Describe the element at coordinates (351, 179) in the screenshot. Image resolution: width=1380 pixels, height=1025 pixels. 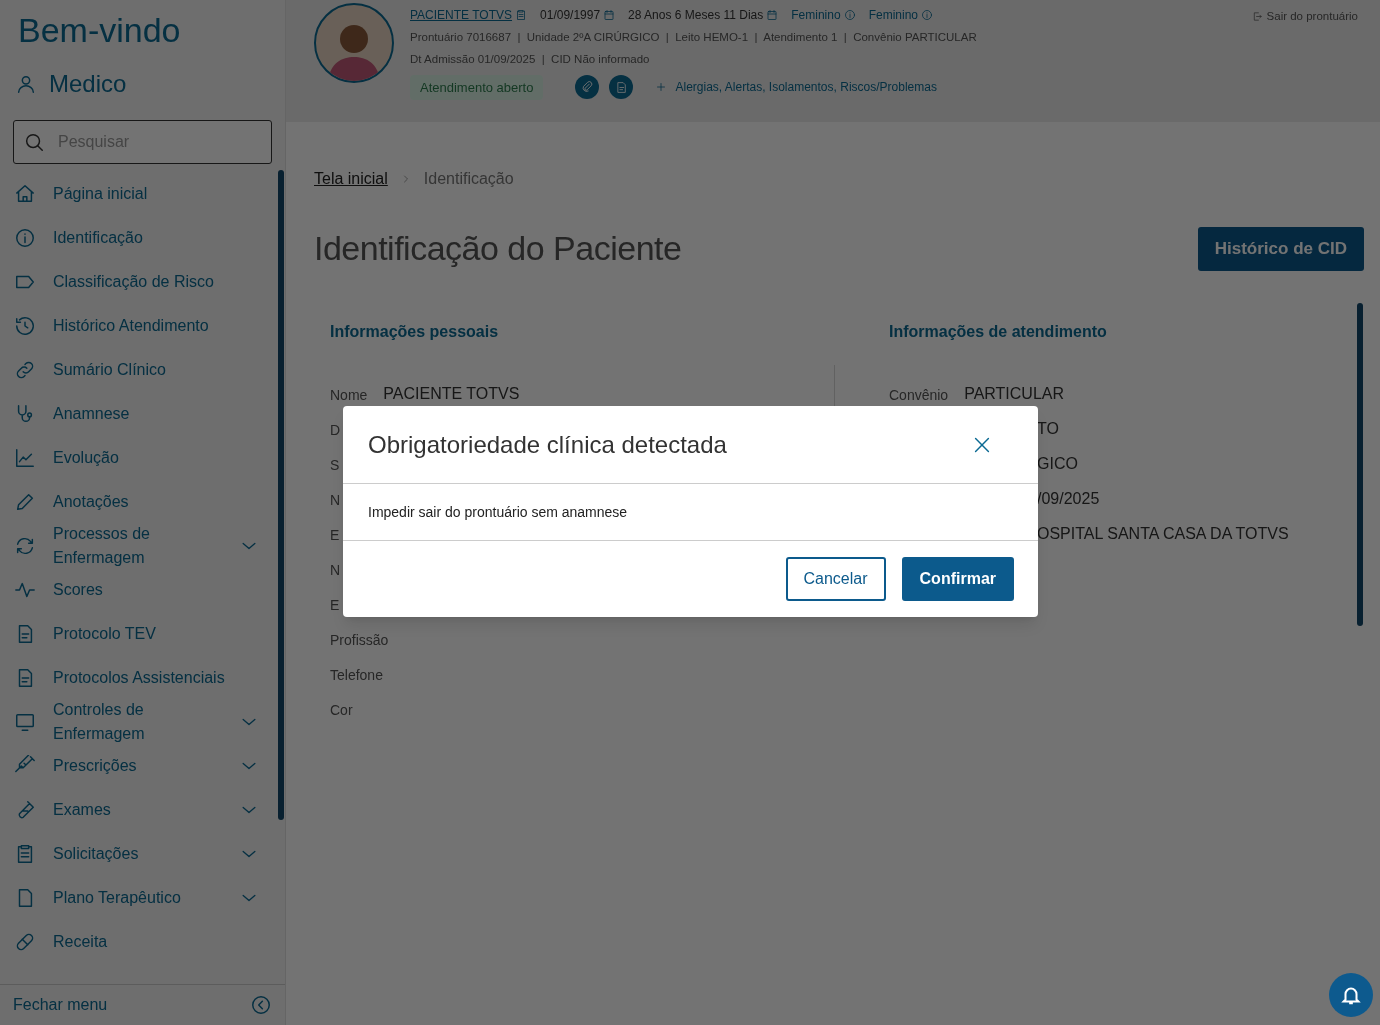
I see `breadcrumb-item: Tela inicial` at that location.